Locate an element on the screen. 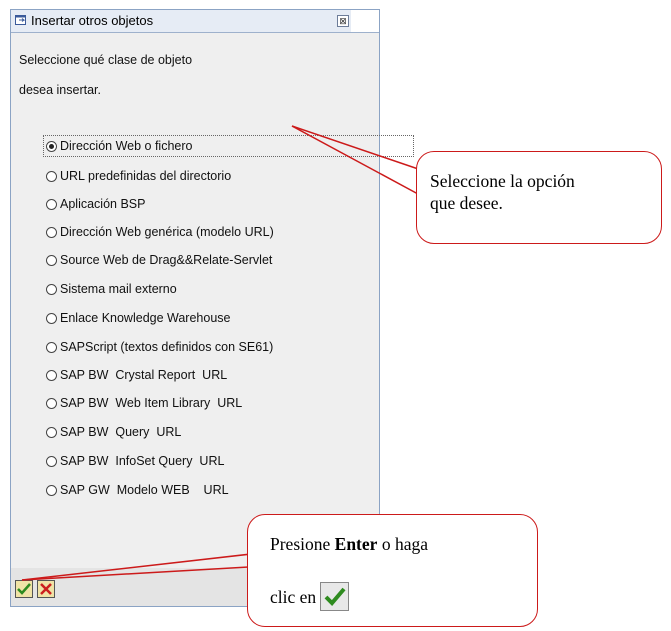 The width and height of the screenshot is (671, 631). option-row: SAP BW Web Item Library URL is located at coordinates (144, 403).